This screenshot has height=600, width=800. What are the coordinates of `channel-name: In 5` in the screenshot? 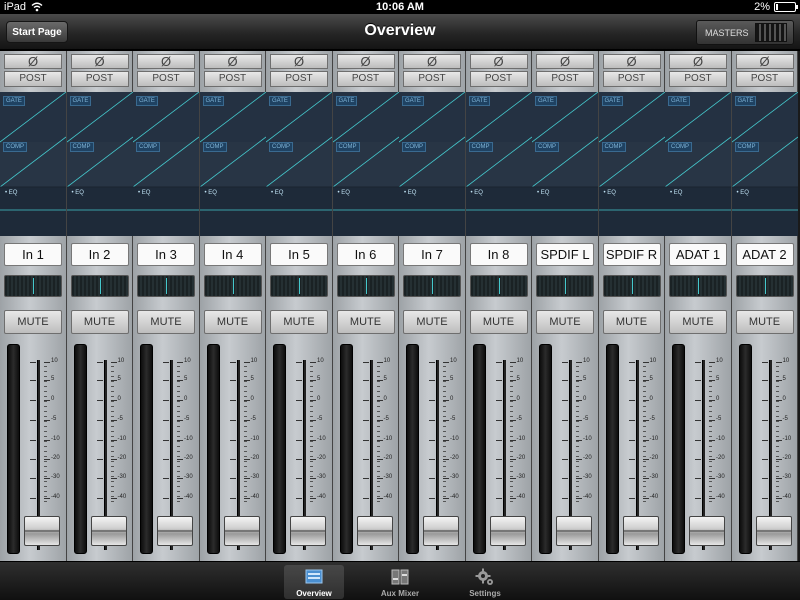 It's located at (299, 254).